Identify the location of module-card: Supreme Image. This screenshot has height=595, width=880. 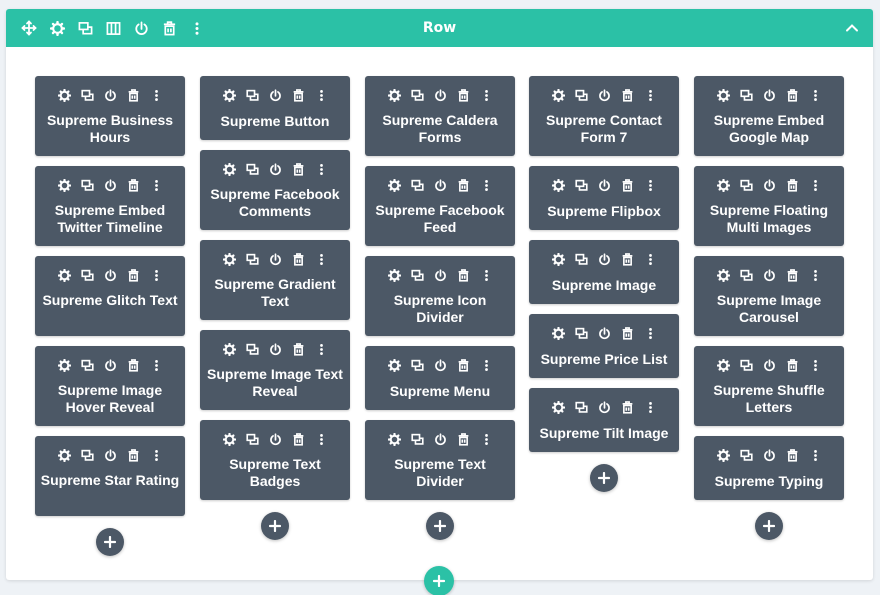
(604, 272).